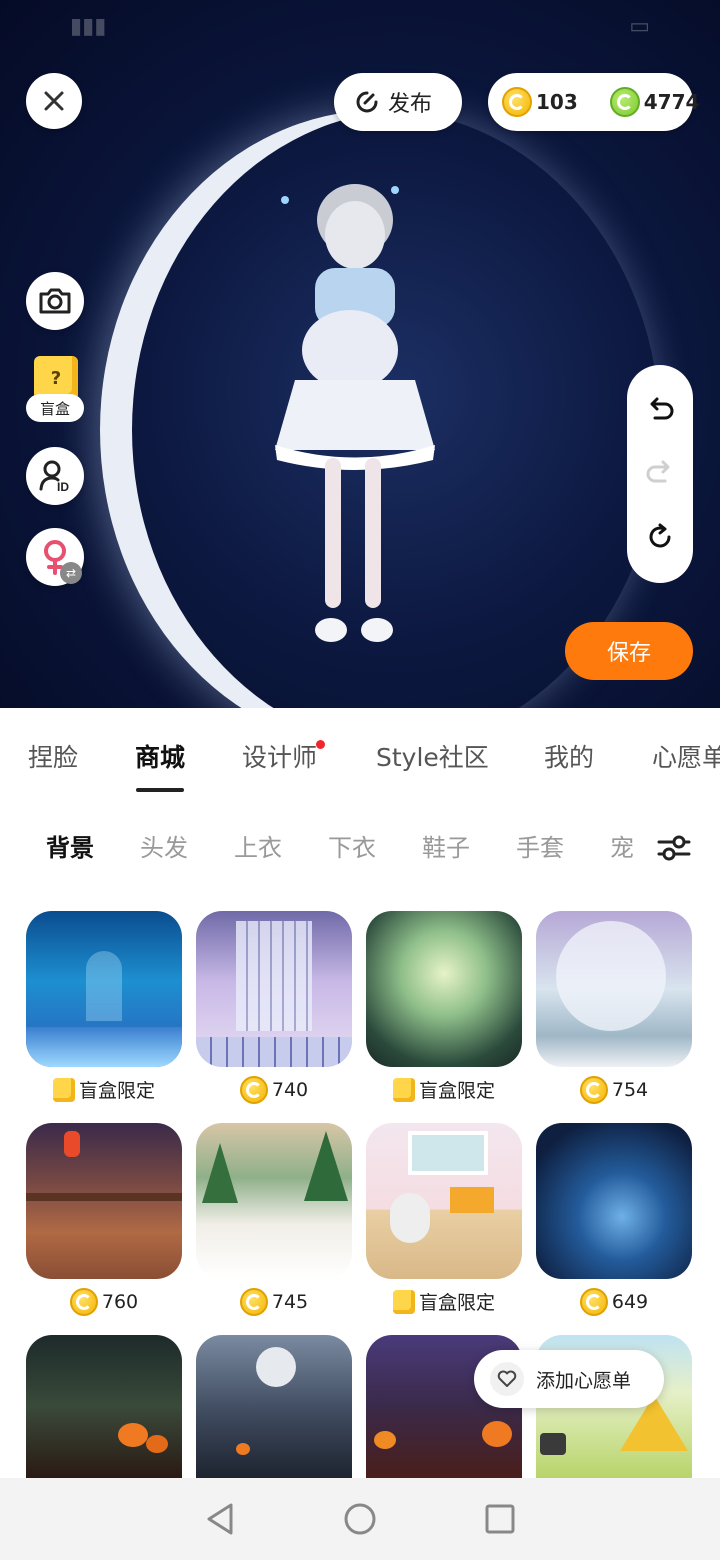  I want to click on avatar-figure, so click(355, 420).